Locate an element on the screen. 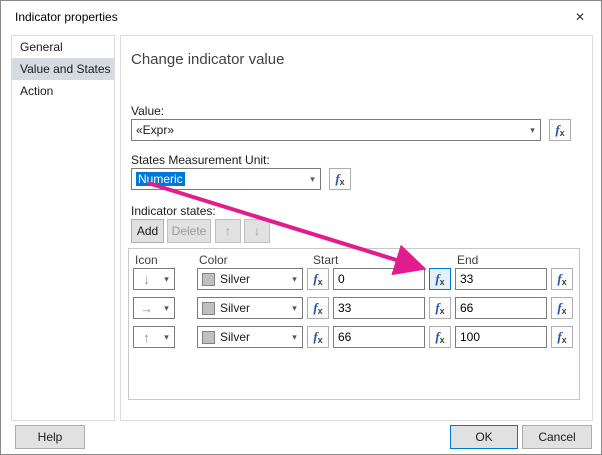 The height and width of the screenshot is (455, 602). value-expression-button: fx is located at coordinates (560, 130).